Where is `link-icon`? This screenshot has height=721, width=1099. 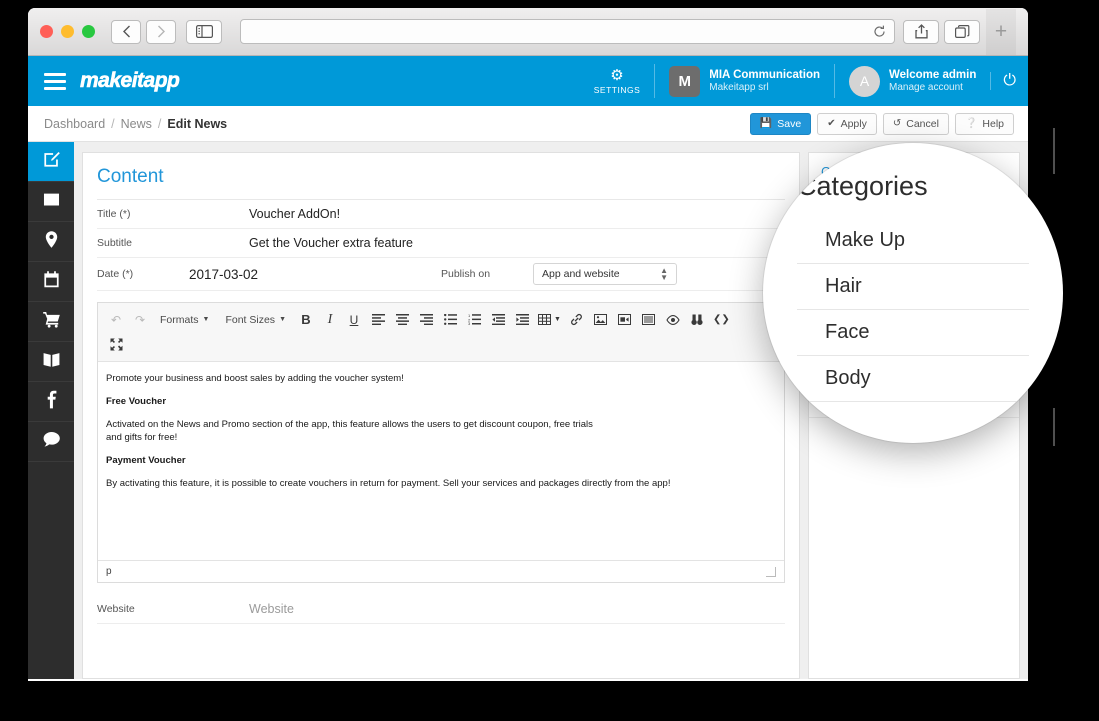 link-icon is located at coordinates (577, 319).